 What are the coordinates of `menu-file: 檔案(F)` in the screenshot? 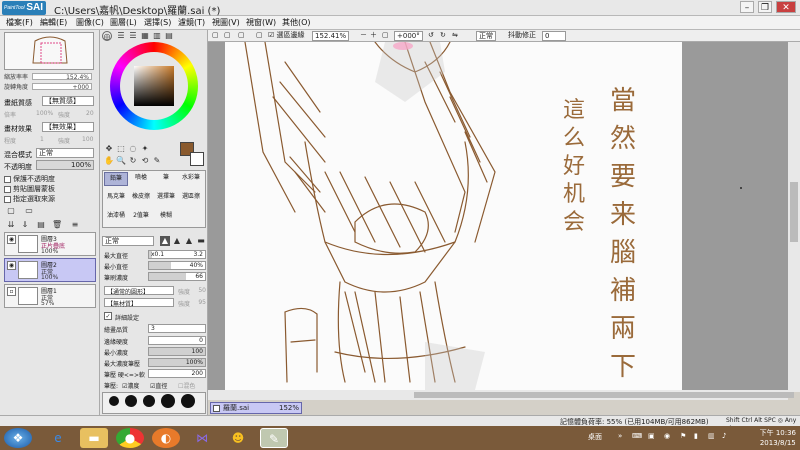 It's located at (19, 22).